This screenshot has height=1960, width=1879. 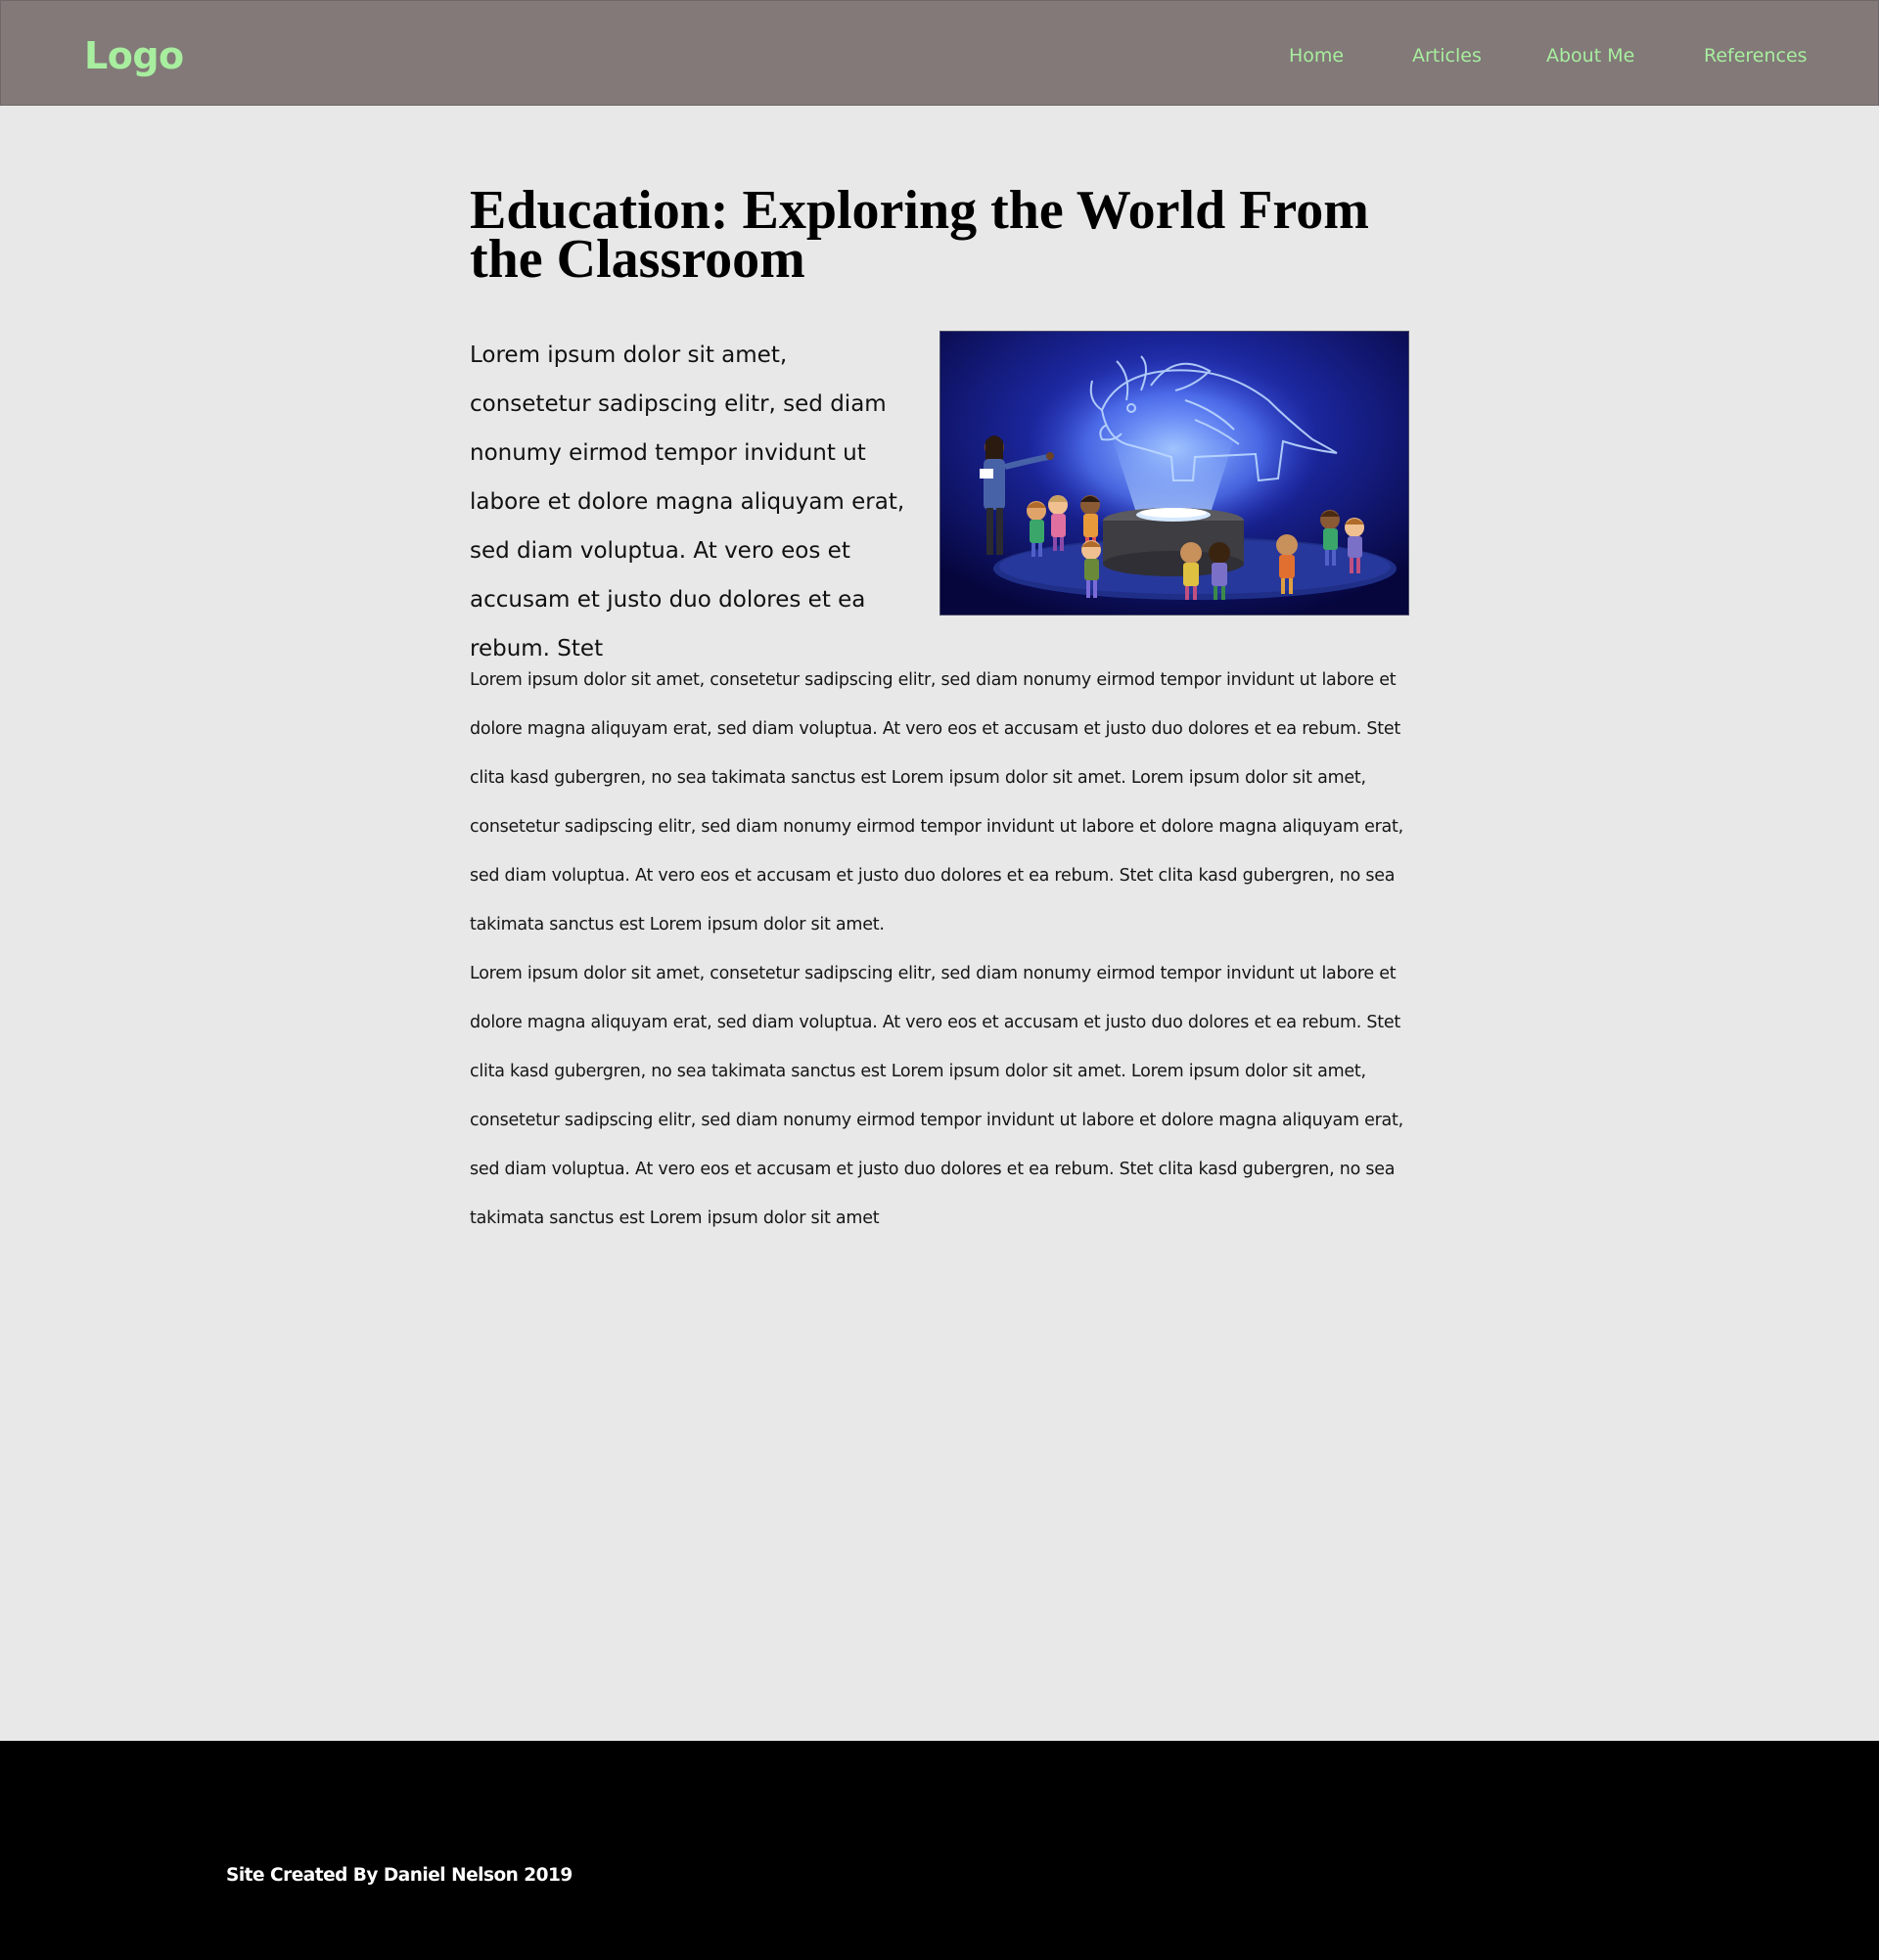 I want to click on site-logo: Logo, so click(x=134, y=55).